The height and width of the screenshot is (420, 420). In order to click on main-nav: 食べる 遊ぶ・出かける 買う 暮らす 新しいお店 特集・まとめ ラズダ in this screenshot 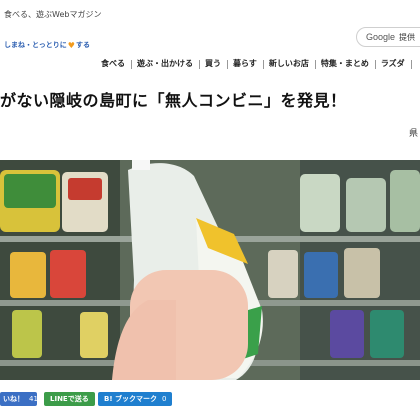, I will do `click(258, 65)`.